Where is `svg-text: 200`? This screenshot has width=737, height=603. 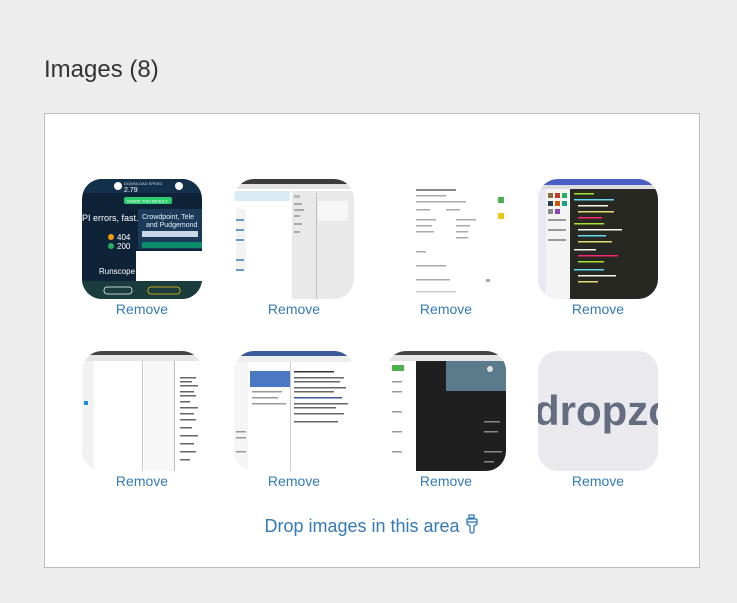
svg-text: 200 is located at coordinates (124, 246).